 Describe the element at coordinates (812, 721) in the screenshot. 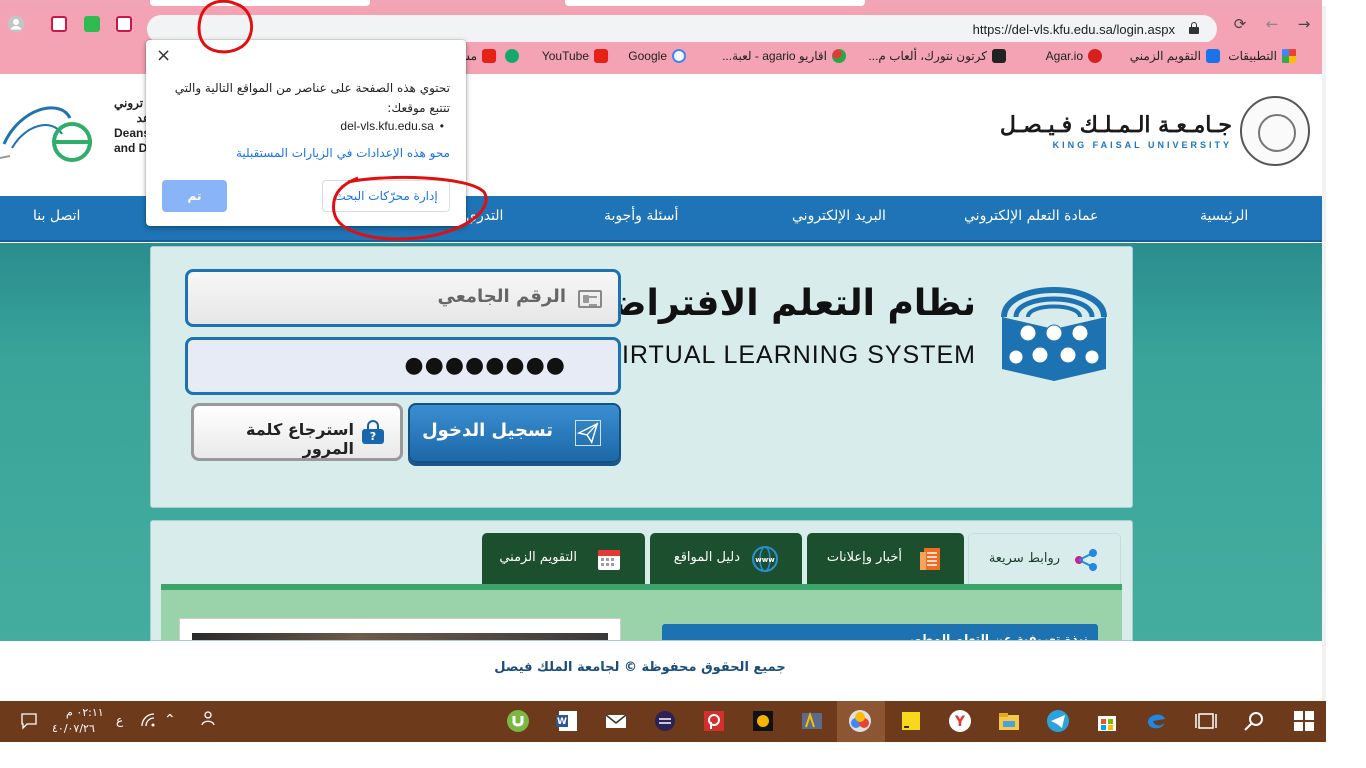

I see `video-editor-icon` at that location.